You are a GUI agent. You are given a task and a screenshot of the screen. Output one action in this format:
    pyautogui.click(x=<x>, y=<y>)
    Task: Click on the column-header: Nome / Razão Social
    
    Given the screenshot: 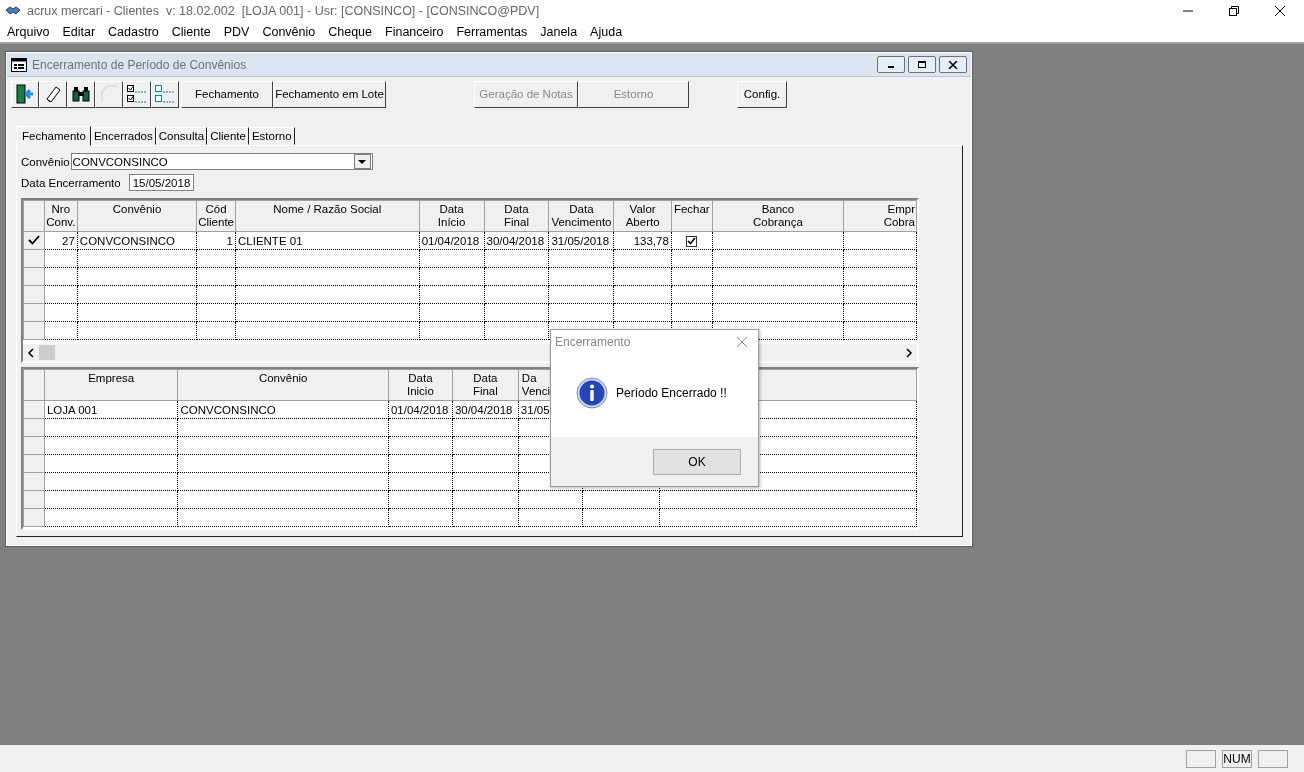 What is the action you would take?
    pyautogui.click(x=327, y=209)
    